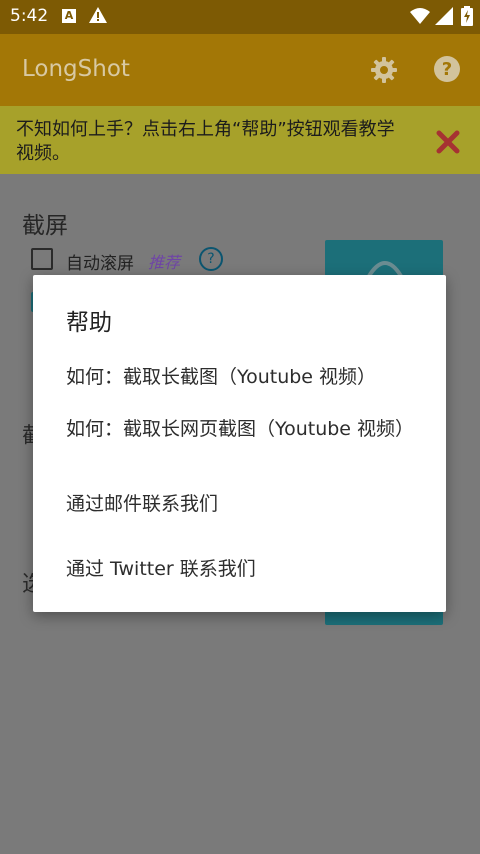 The height and width of the screenshot is (854, 480). Describe the element at coordinates (241, 377) in the screenshot. I see `dialog-item-long-screenshot-video: 如何：截取长截图（Youtube 视频）` at that location.